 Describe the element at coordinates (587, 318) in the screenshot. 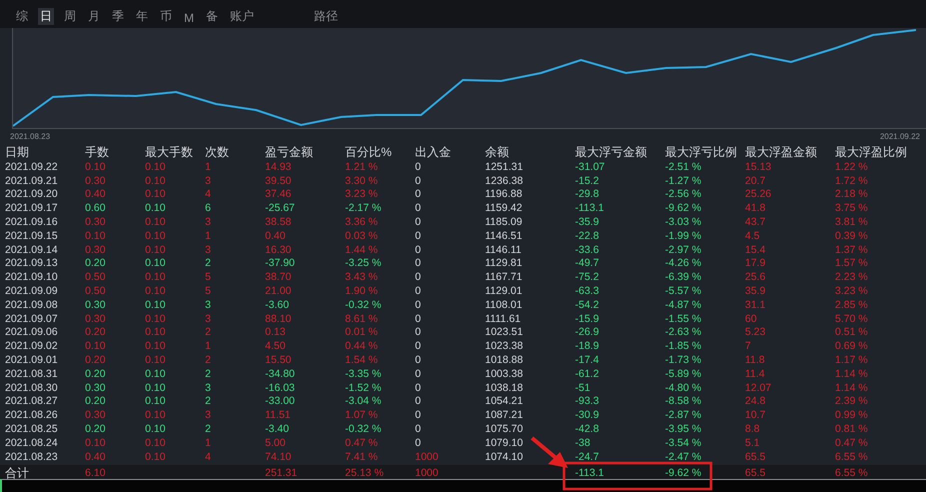

I see `table-cell: -15.9` at that location.